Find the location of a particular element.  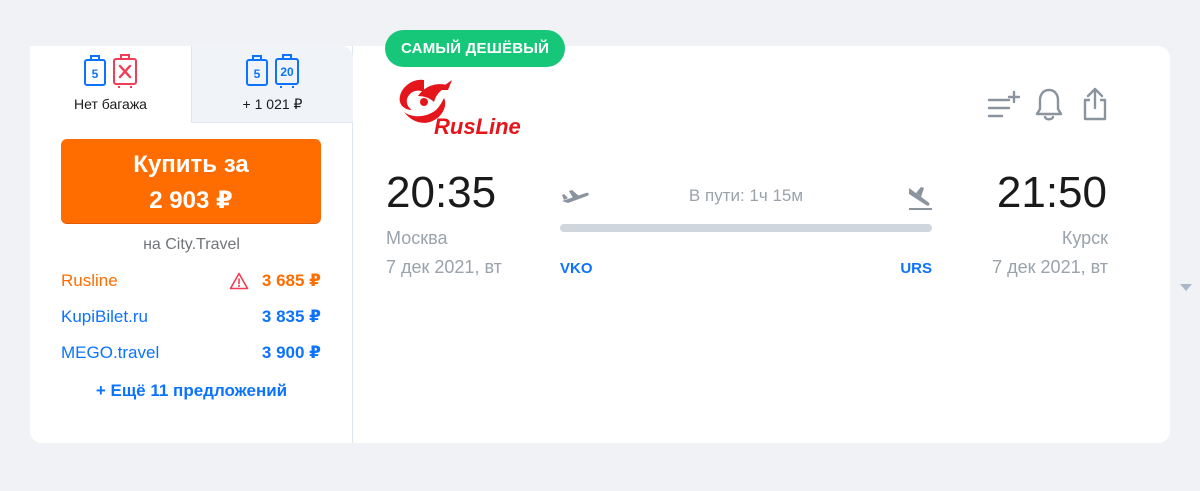

cheapest-badge: САМЫЙ ДЕШЁВЫЙ is located at coordinates (475, 48).